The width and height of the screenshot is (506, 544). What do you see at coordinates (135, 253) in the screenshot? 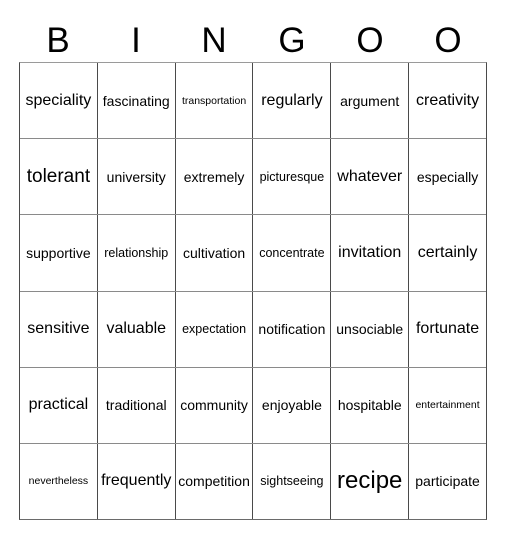
I see `bingo-cell: relationship` at bounding box center [135, 253].